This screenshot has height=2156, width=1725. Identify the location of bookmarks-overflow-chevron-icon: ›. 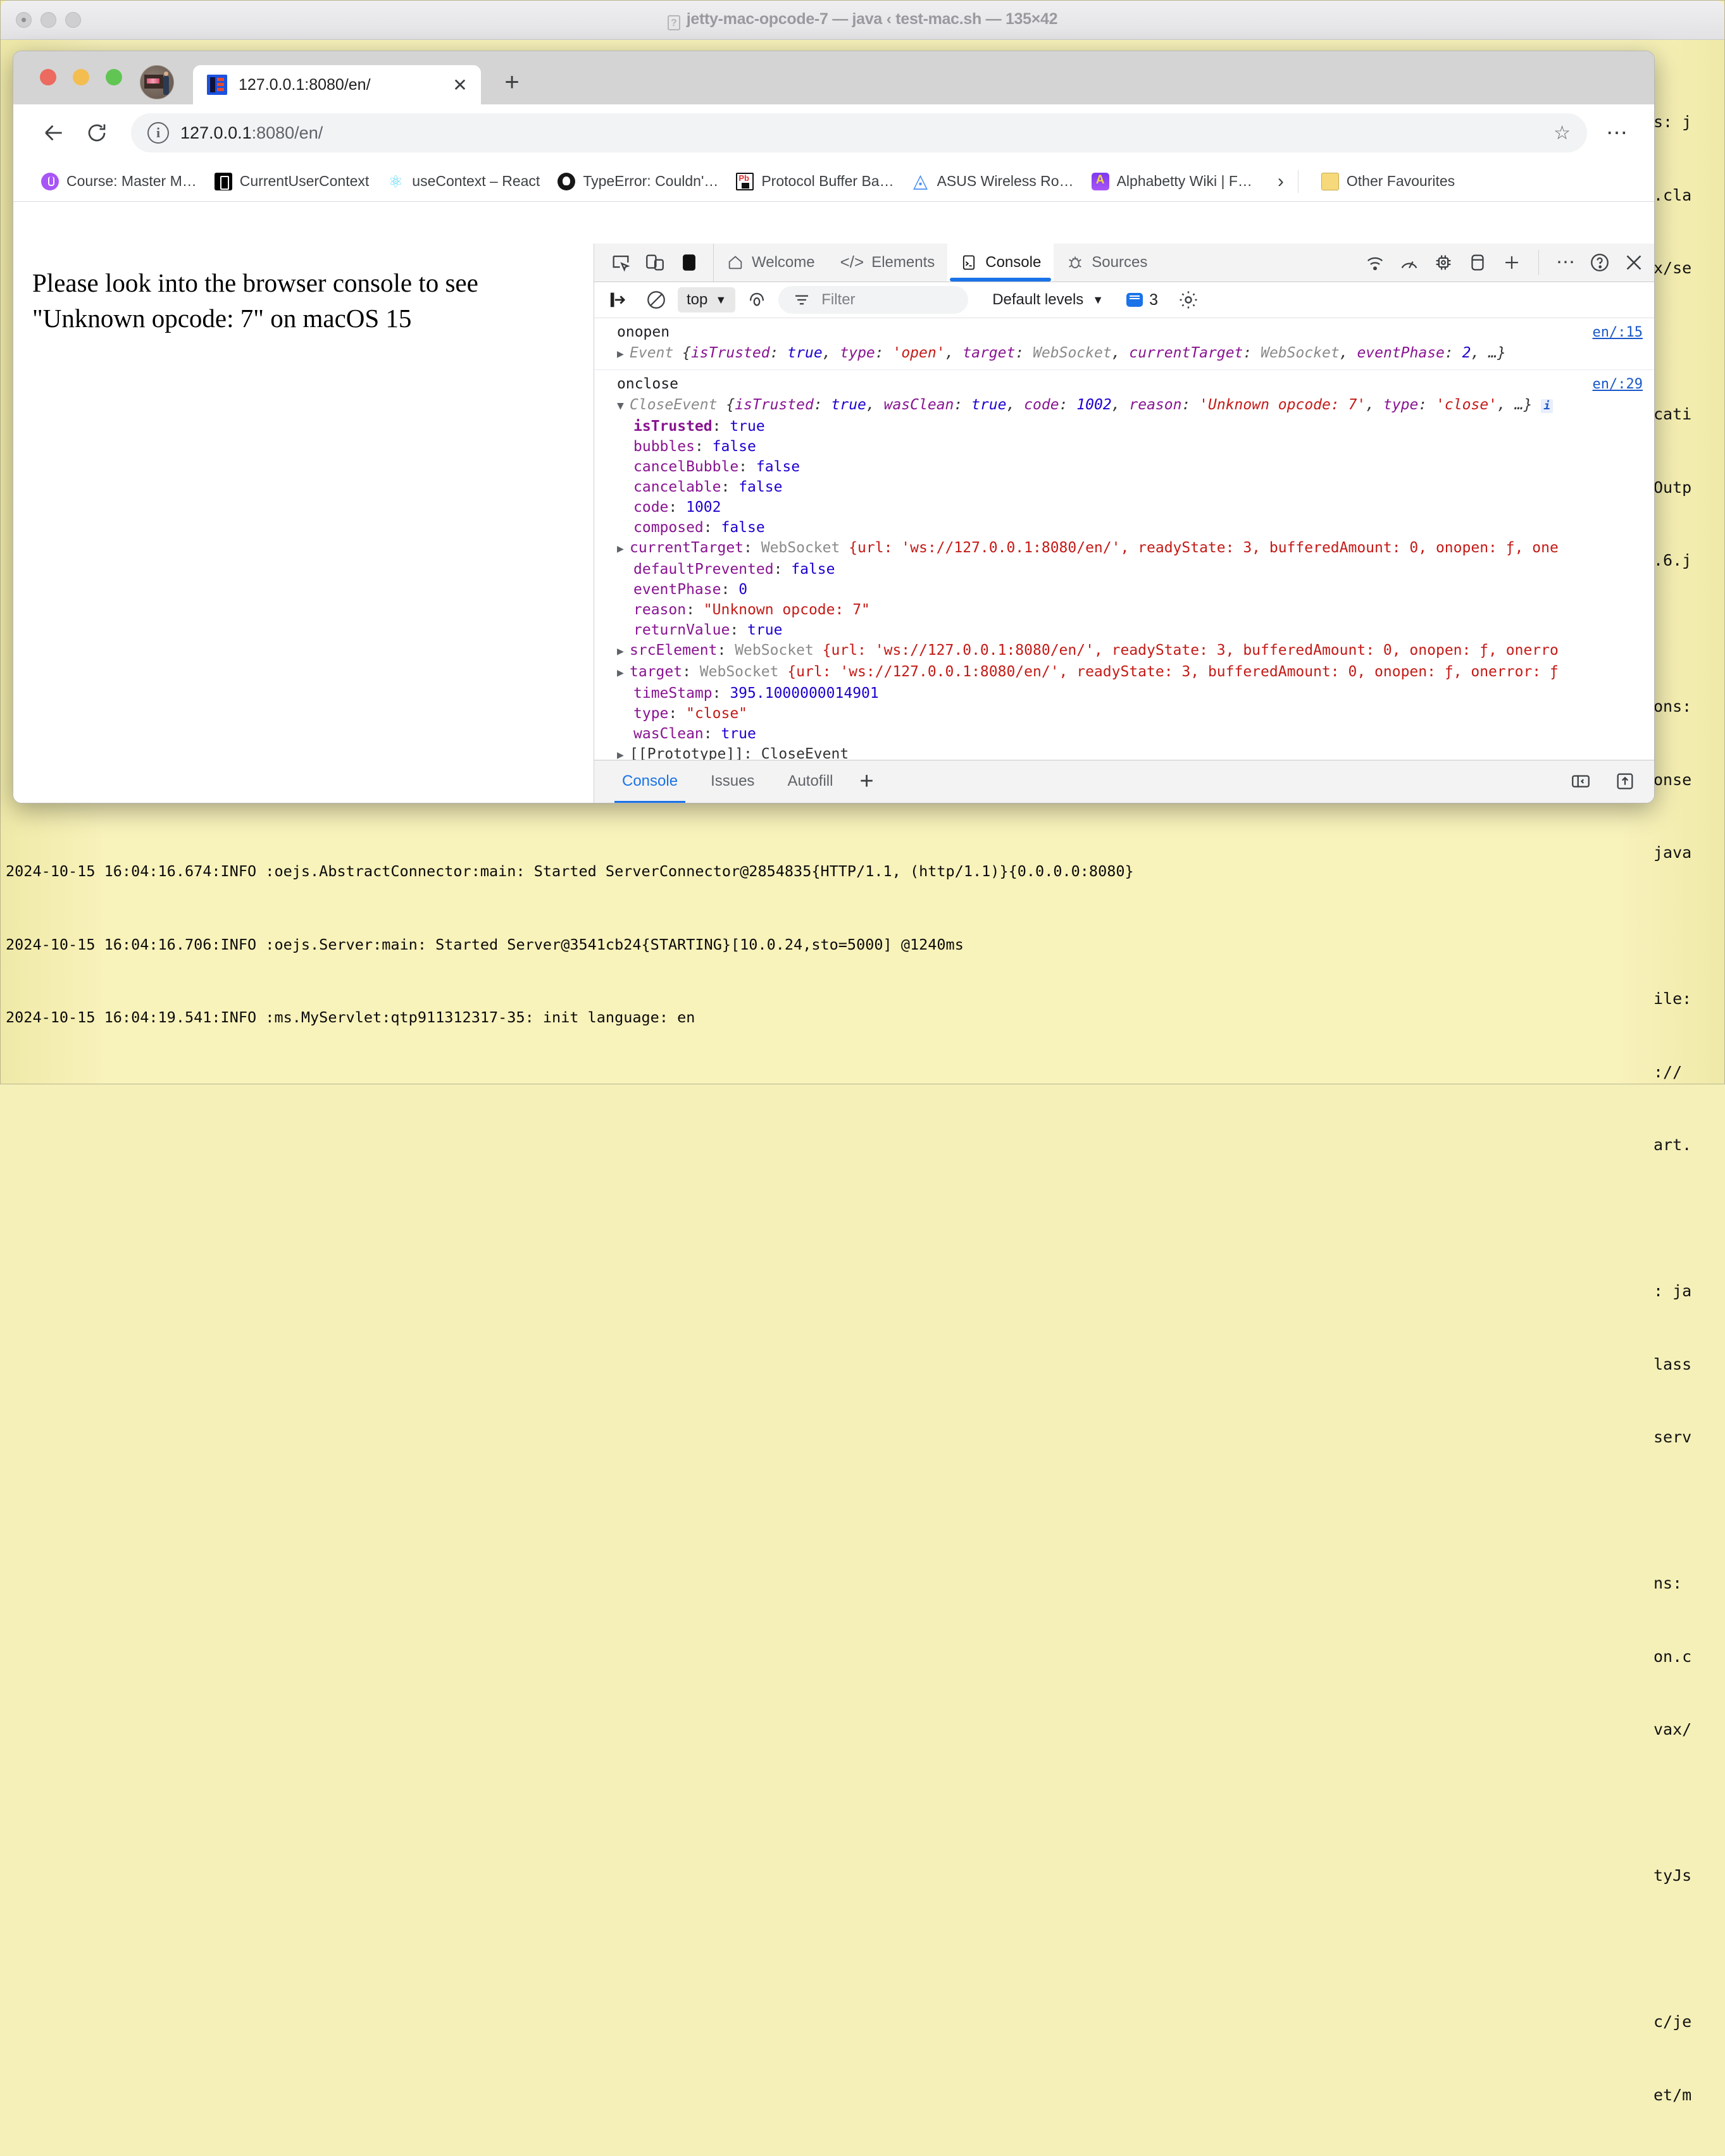
(1281, 181).